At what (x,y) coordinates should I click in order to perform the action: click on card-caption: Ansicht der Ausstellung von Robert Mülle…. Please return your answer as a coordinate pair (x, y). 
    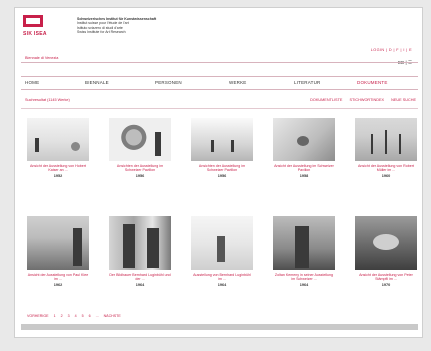
    Looking at the image, I should click on (386, 168).